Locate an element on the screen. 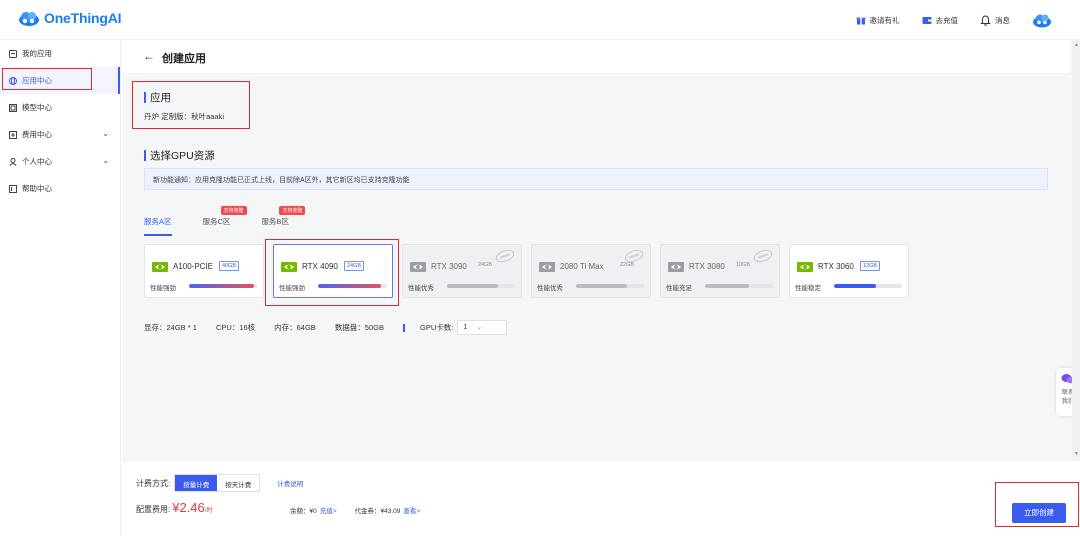 The width and height of the screenshot is (1080, 536). tab-label: 服务A区 is located at coordinates (158, 221).